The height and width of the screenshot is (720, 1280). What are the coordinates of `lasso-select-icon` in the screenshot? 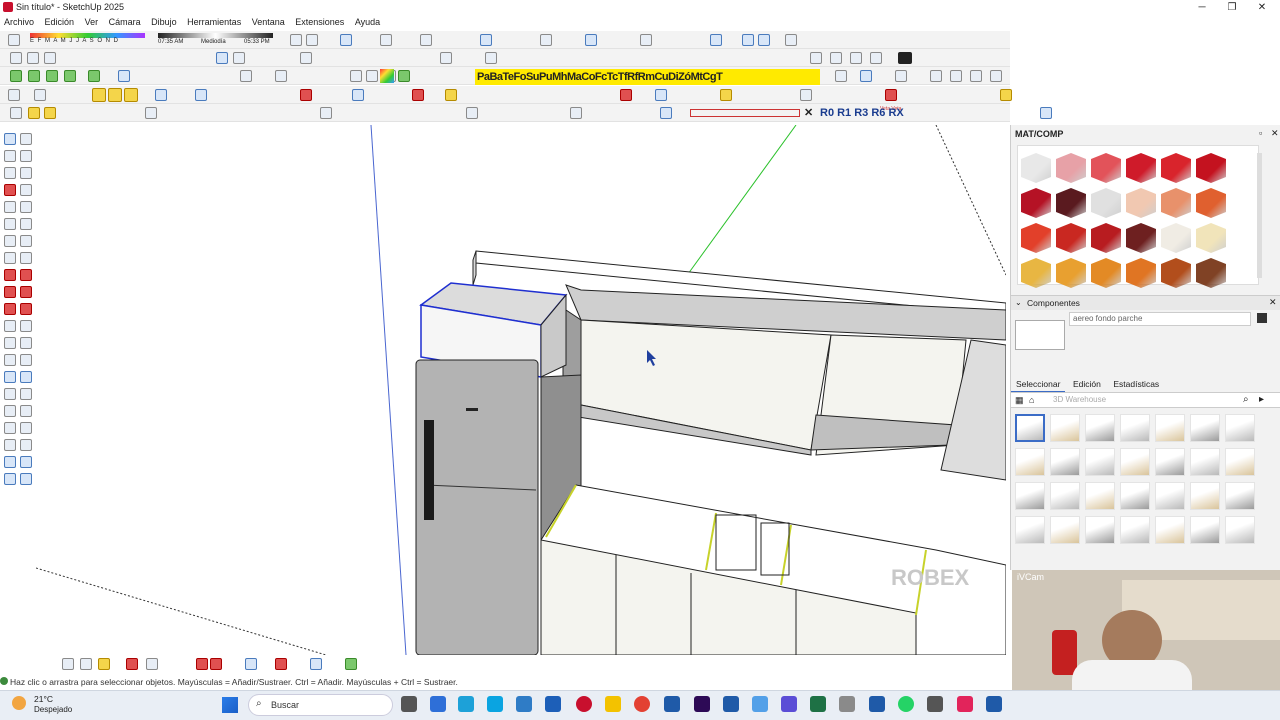 It's located at (26, 139).